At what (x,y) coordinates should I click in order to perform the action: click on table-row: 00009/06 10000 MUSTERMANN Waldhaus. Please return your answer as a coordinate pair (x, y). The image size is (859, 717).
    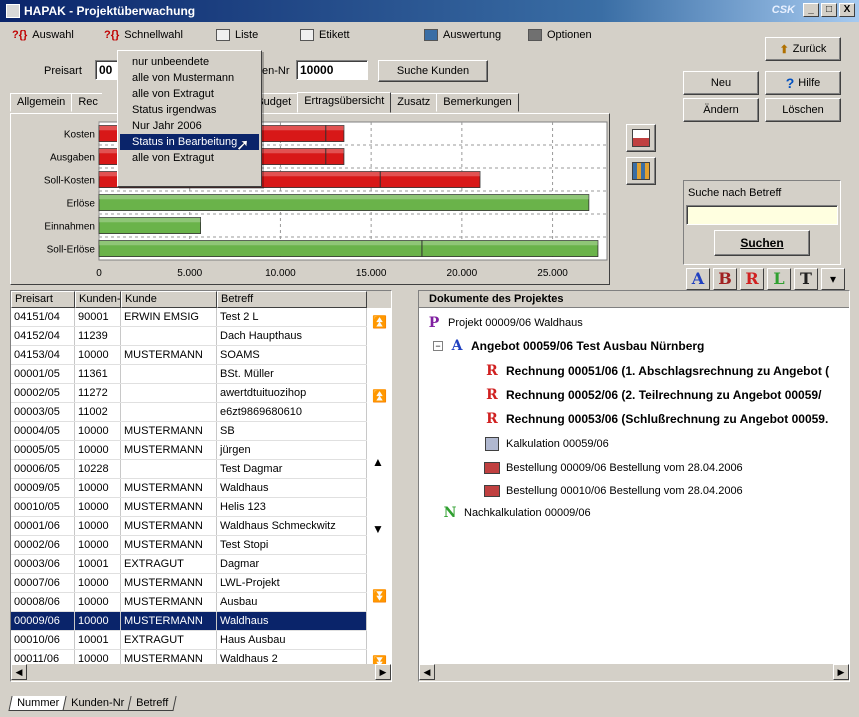
    Looking at the image, I should click on (201, 621).